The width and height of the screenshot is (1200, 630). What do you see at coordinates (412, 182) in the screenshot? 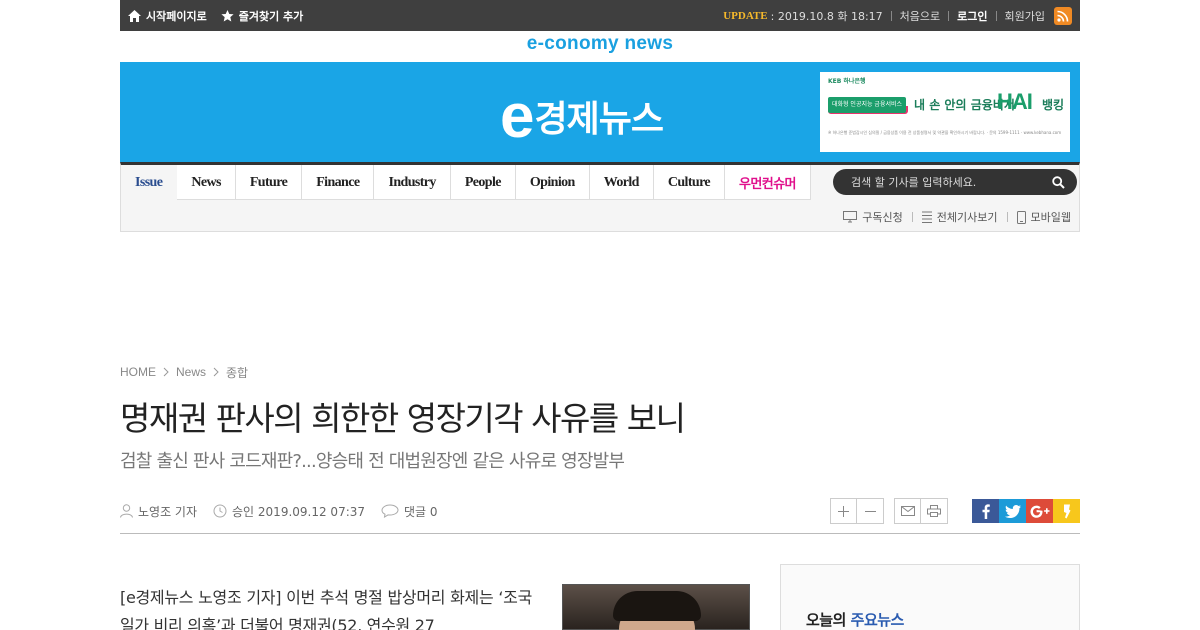
I see `menu-item-industry: Industry` at bounding box center [412, 182].